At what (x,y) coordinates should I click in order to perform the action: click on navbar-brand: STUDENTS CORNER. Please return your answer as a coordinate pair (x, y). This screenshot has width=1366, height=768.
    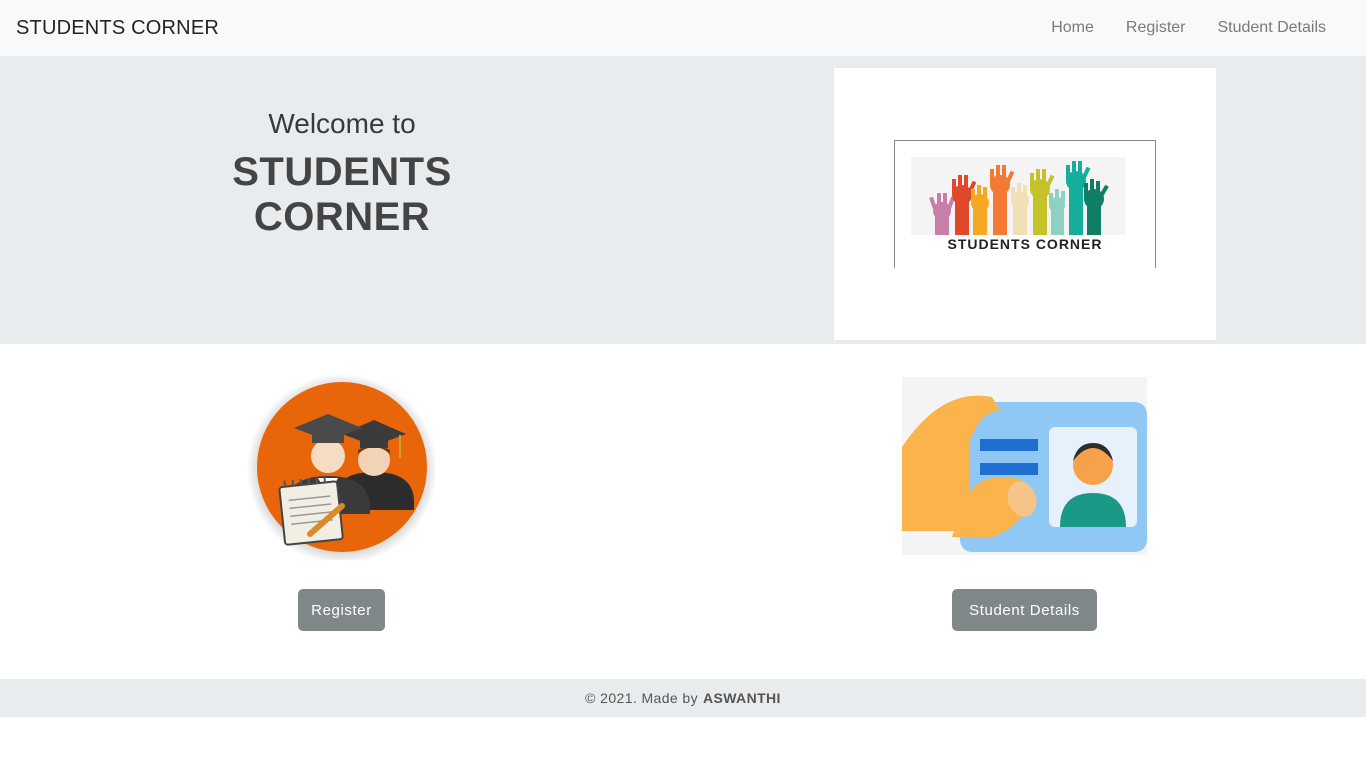
    Looking at the image, I should click on (117, 28).